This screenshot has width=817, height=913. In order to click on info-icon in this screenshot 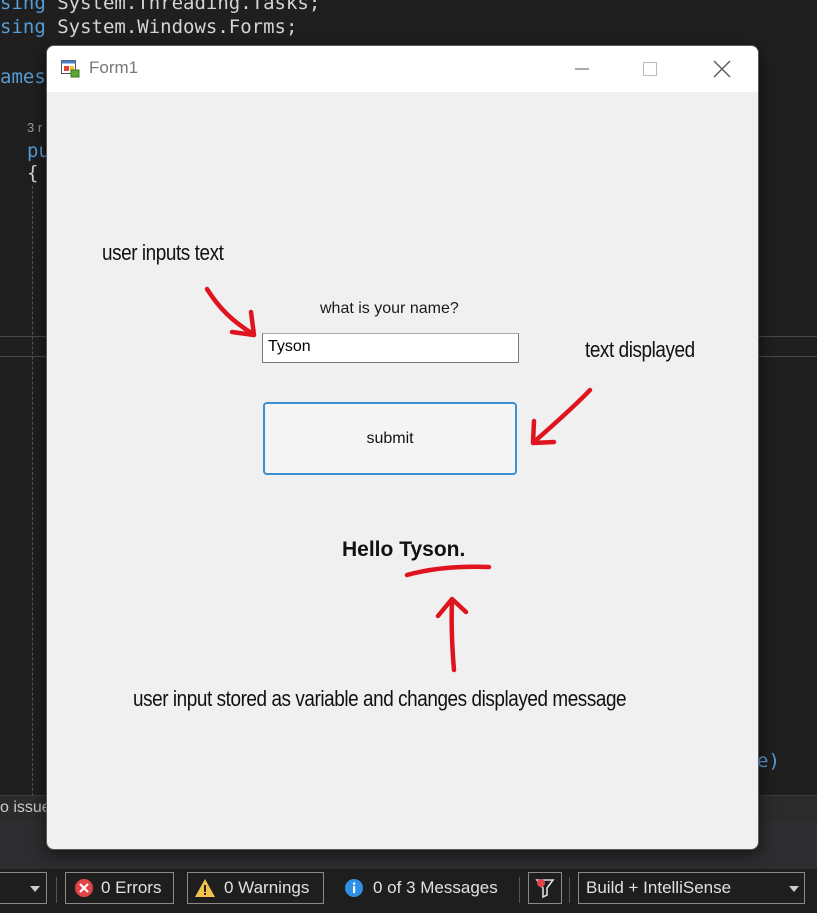, I will do `click(354, 888)`.